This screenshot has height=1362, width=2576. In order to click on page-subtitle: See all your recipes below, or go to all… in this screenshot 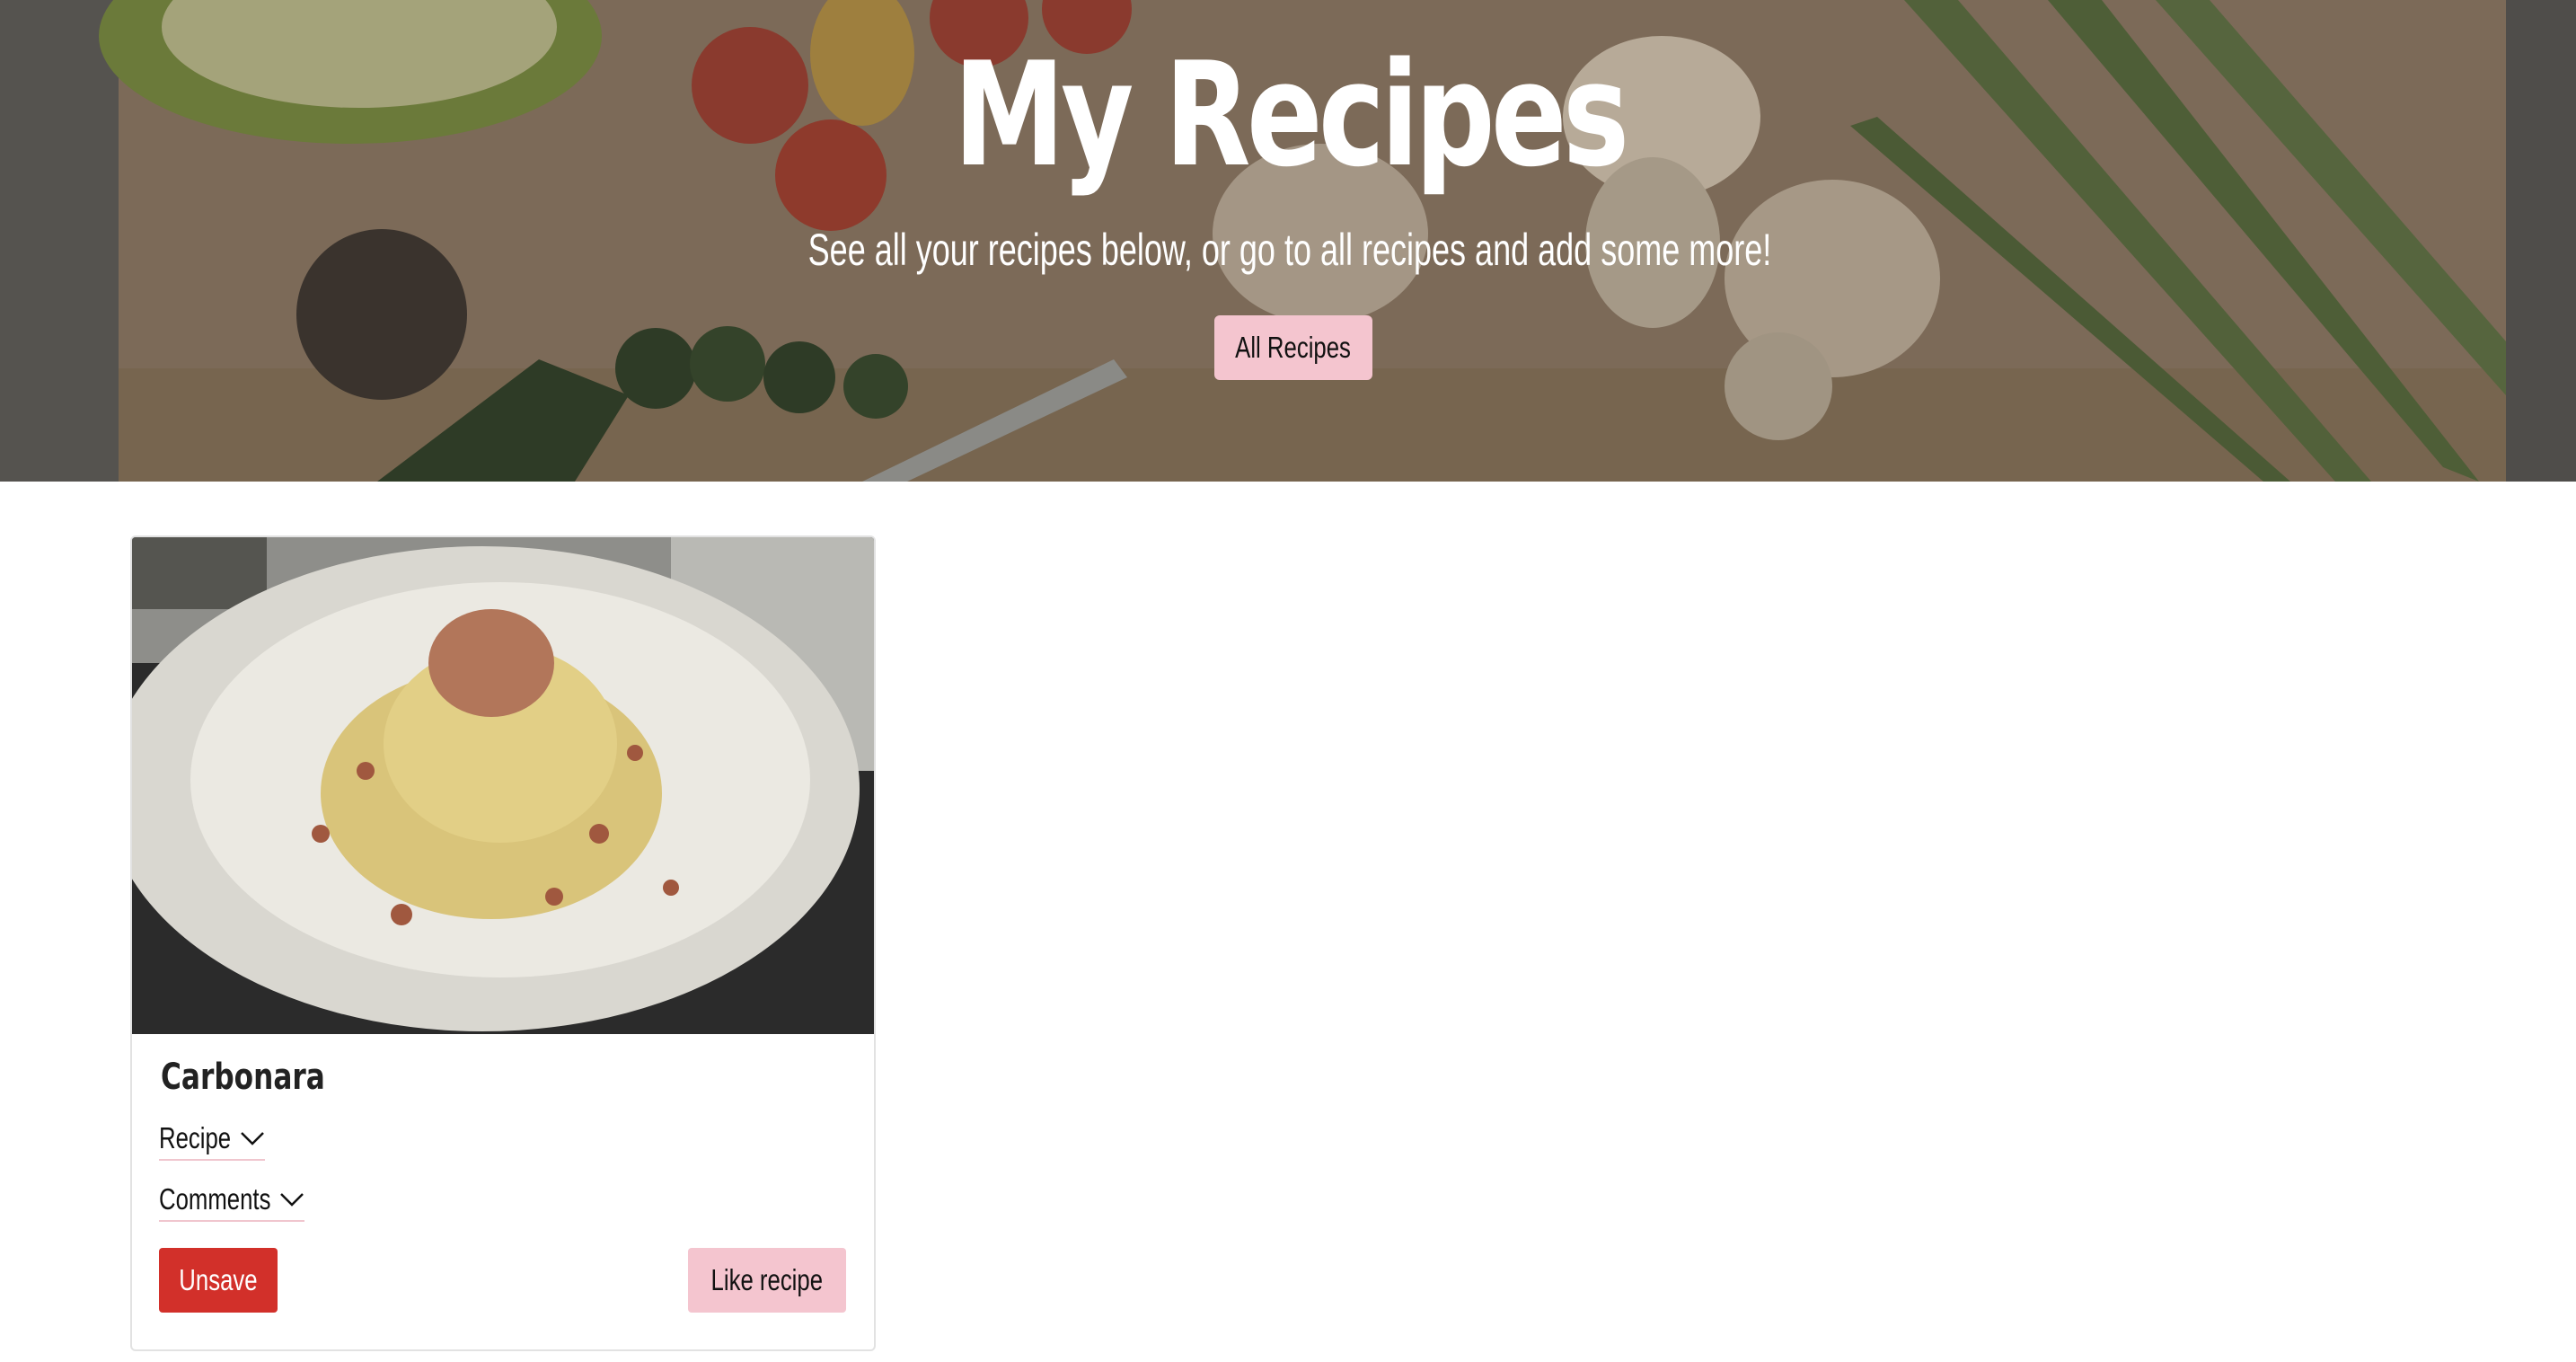, I will do `click(1289, 250)`.